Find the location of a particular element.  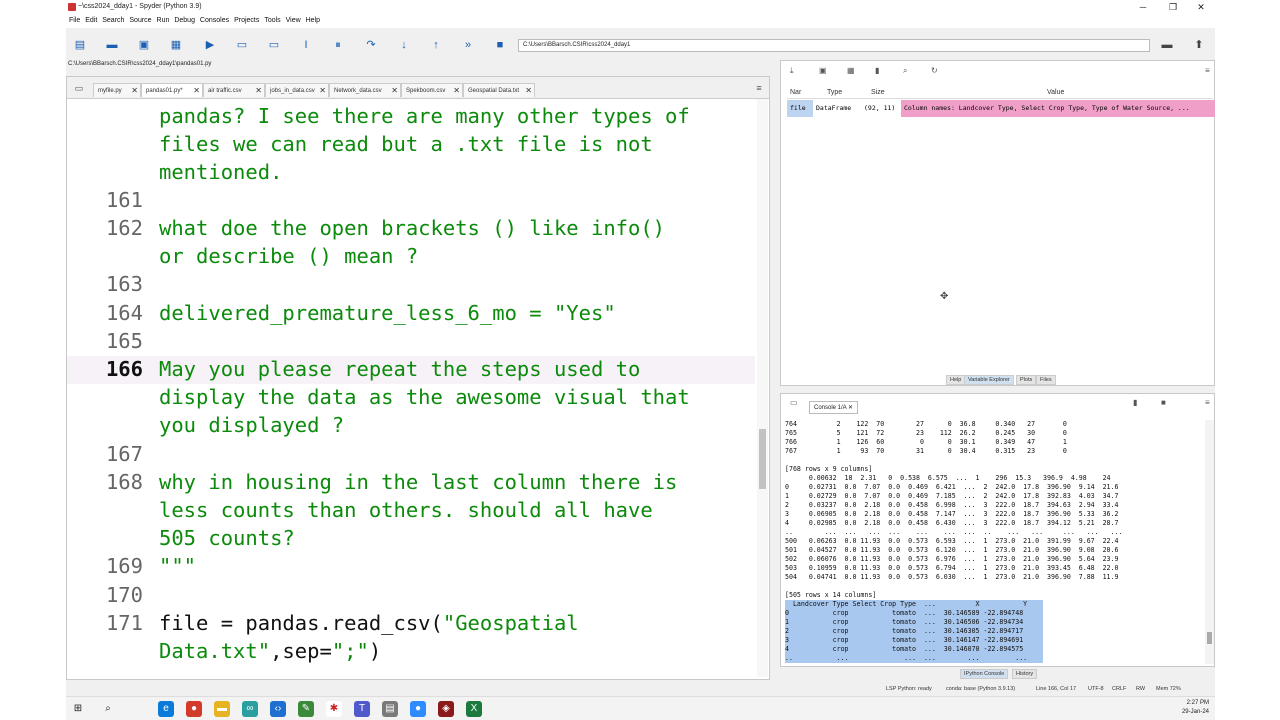

pane-splitter is located at coordinates (776, 371).